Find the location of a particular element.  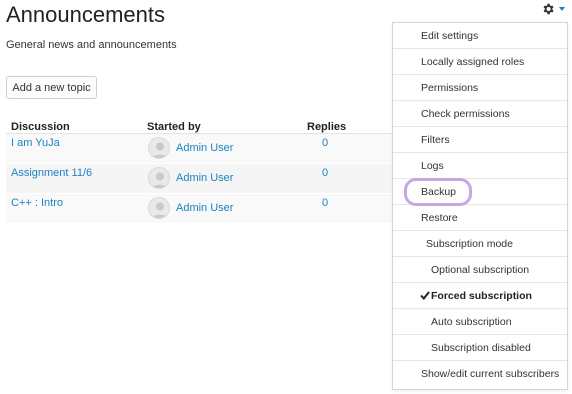

menu-item-logs: Logs is located at coordinates (480, 166).